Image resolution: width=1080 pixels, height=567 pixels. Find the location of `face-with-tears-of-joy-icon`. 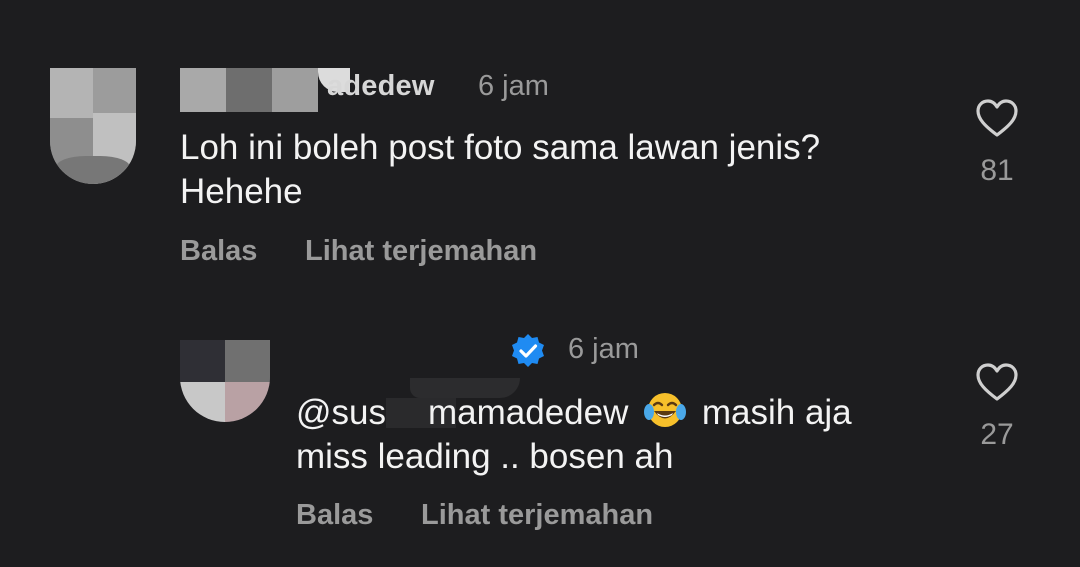

face-with-tears-of-joy-icon is located at coordinates (665, 410).